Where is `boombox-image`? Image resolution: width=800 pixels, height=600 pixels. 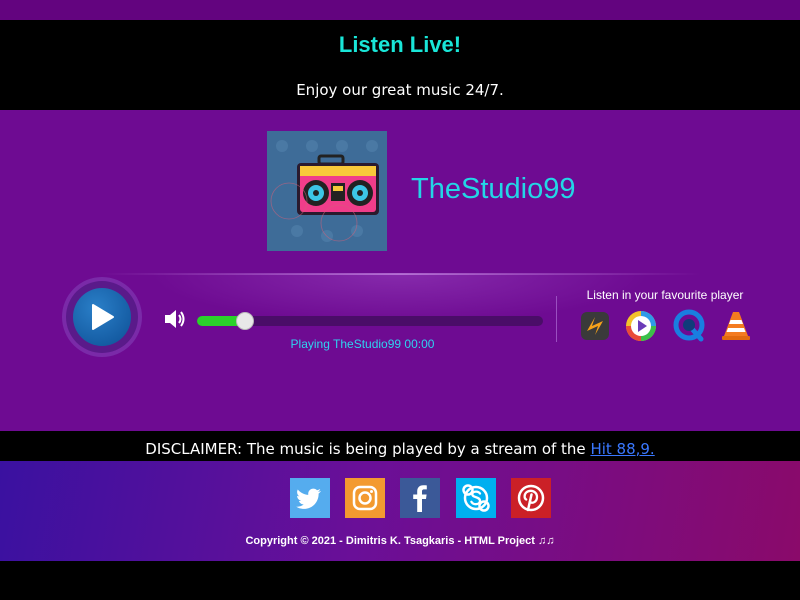
boombox-image is located at coordinates (327, 191).